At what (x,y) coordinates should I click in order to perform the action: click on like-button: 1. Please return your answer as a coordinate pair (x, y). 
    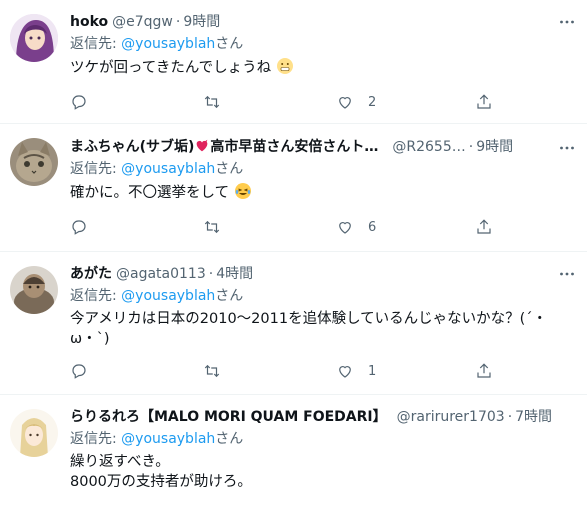
    Looking at the image, I should click on (356, 371).